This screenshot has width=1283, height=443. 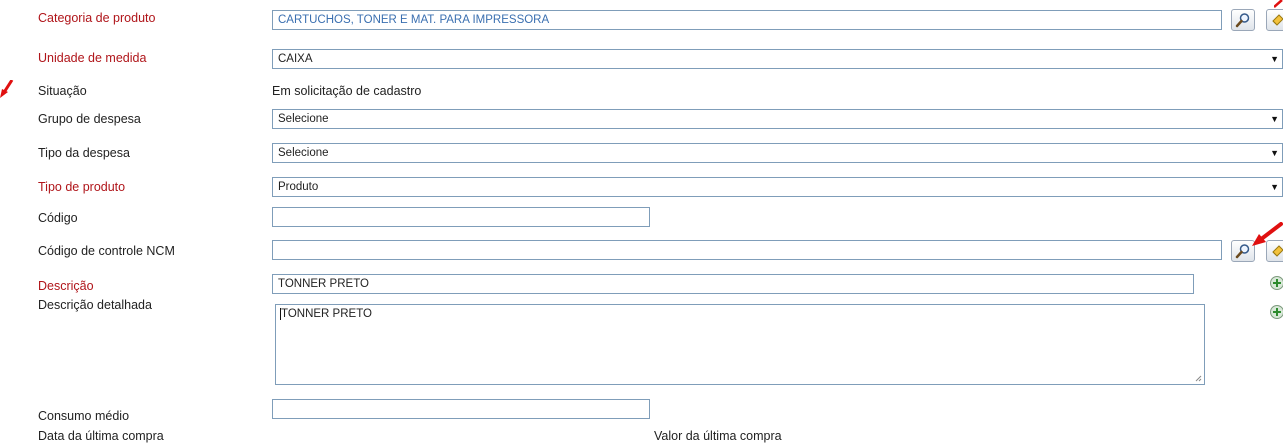 What do you see at coordinates (1278, 4) in the screenshot?
I see `annotation-arrow-top-right-icon` at bounding box center [1278, 4].